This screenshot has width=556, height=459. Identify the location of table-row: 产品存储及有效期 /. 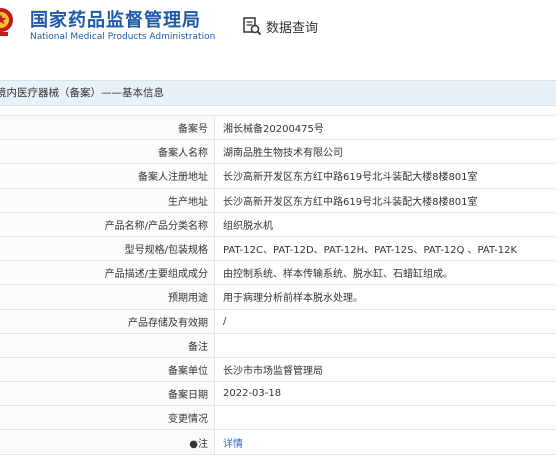
(278, 321).